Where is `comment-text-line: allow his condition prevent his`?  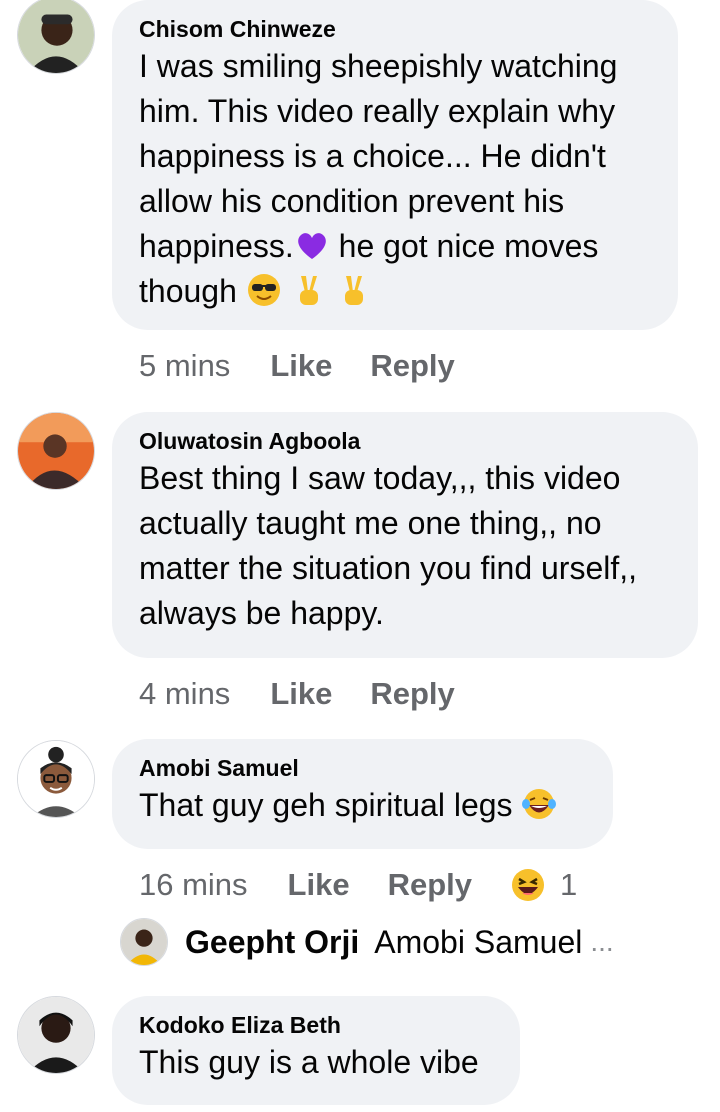 comment-text-line: allow his condition prevent his is located at coordinates (352, 201).